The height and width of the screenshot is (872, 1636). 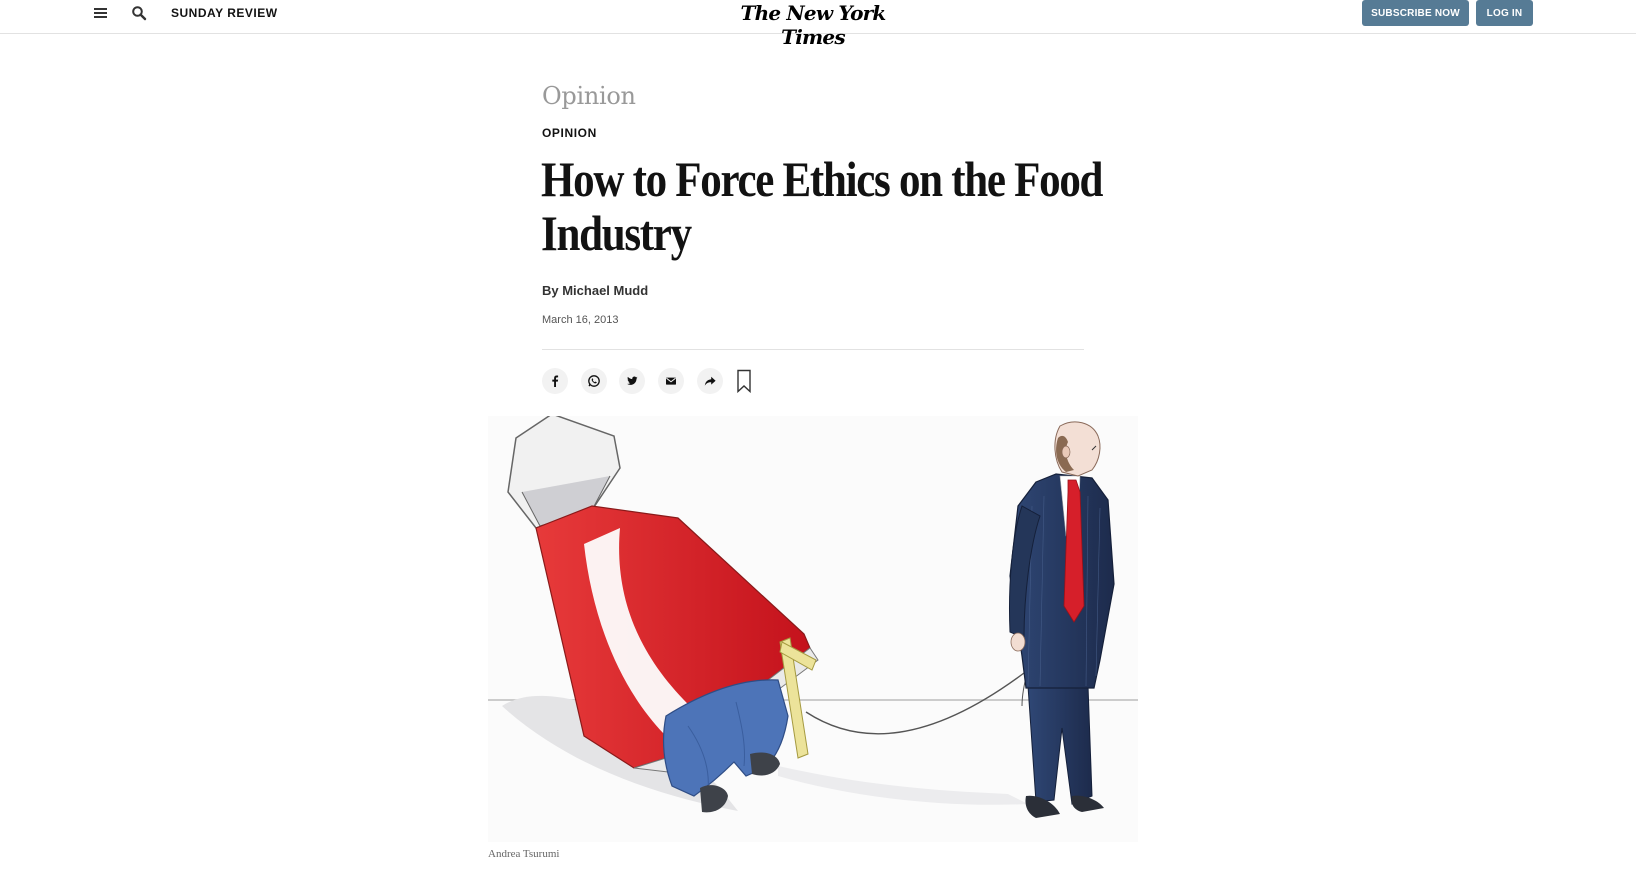 What do you see at coordinates (1504, 13) in the screenshot?
I see `login-button: LOG IN` at bounding box center [1504, 13].